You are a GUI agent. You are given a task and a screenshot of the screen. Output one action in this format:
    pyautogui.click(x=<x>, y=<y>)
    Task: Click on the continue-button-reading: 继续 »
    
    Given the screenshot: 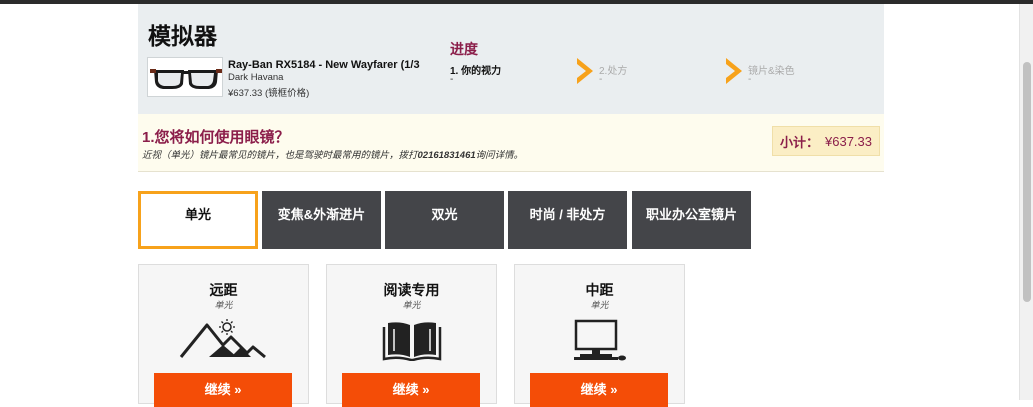 What is the action you would take?
    pyautogui.click(x=411, y=390)
    